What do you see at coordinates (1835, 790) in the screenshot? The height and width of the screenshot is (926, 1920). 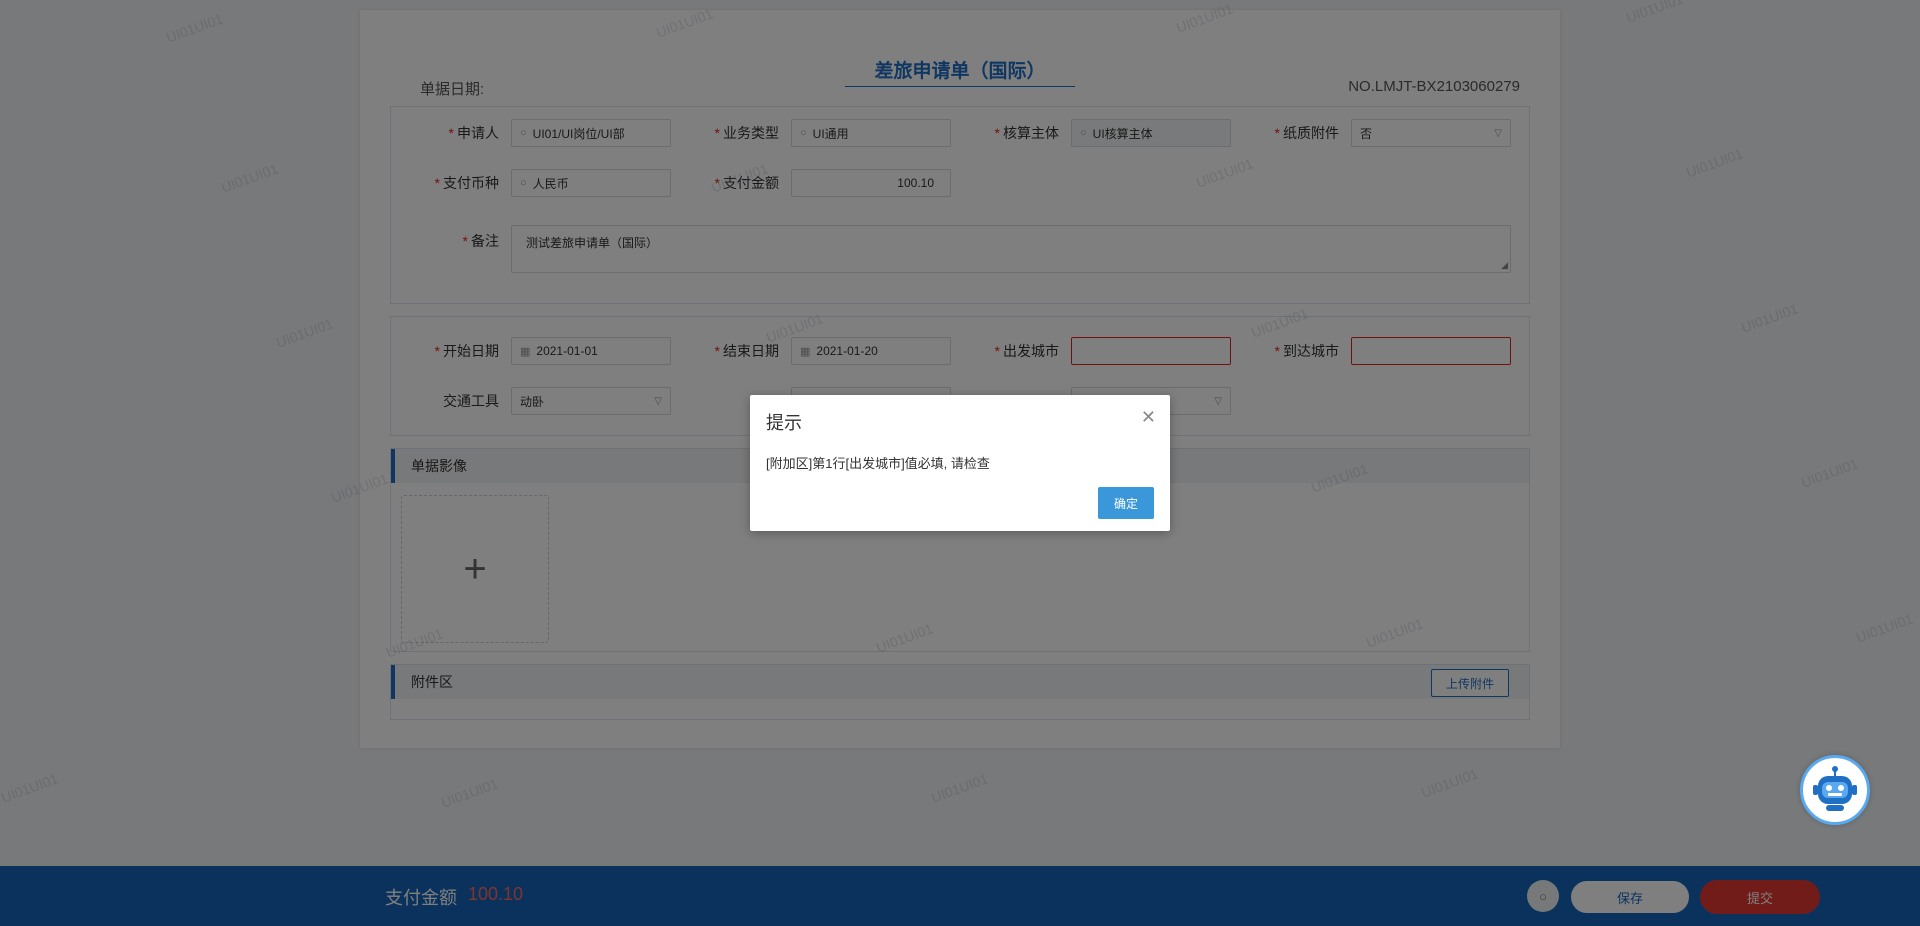 I see `robot-assistant-icon` at bounding box center [1835, 790].